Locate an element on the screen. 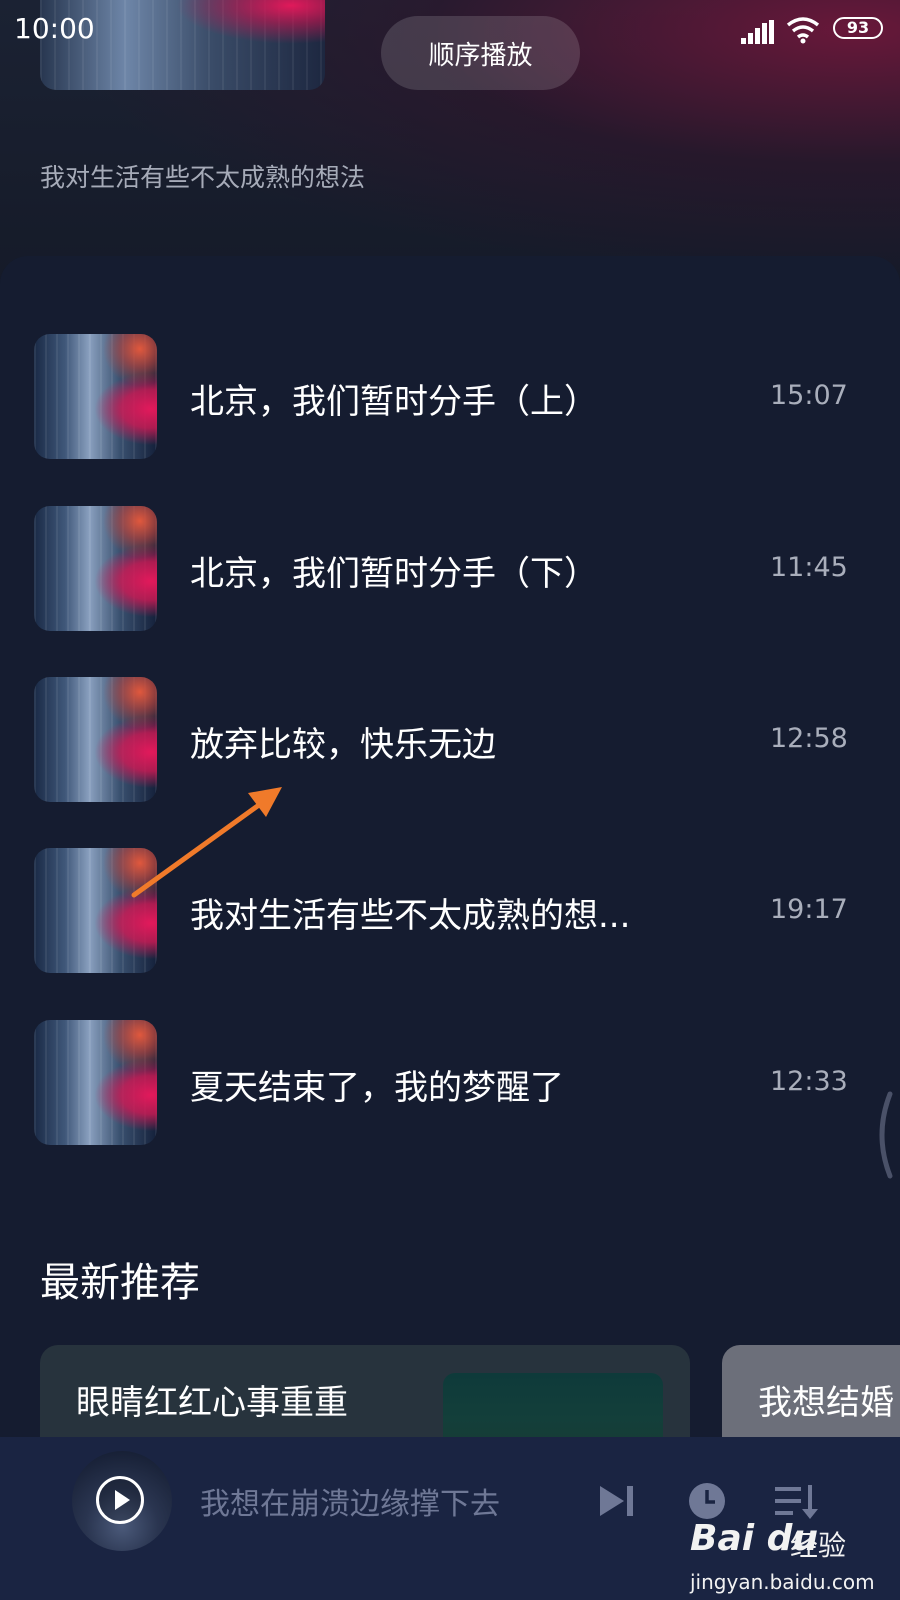  watermark-url: jingyan.baidu.com is located at coordinates (782, 1582).